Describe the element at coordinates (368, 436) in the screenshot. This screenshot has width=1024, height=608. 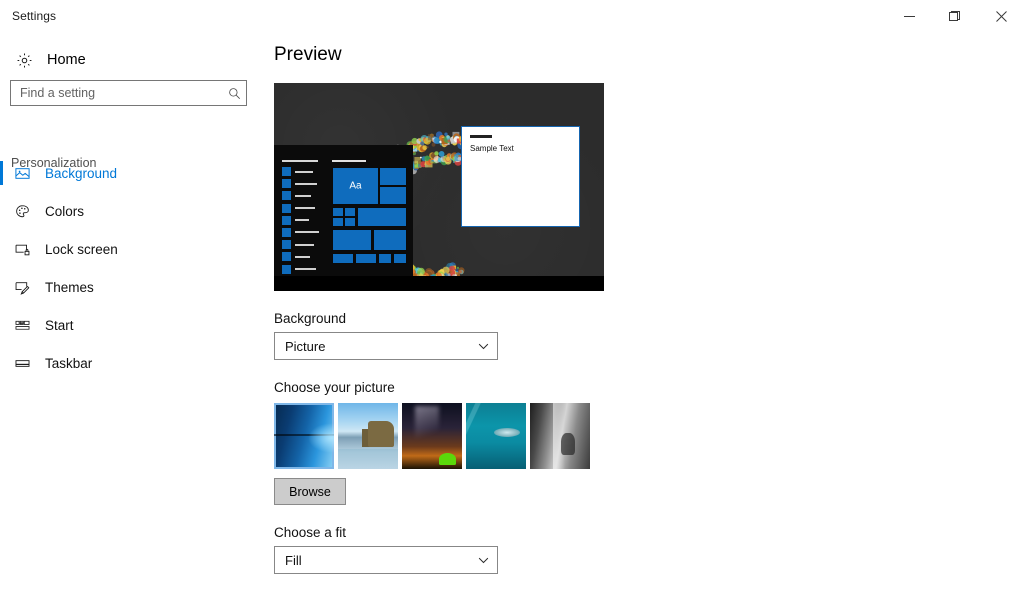
I see `picture-thumbnail-beach-rock` at that location.